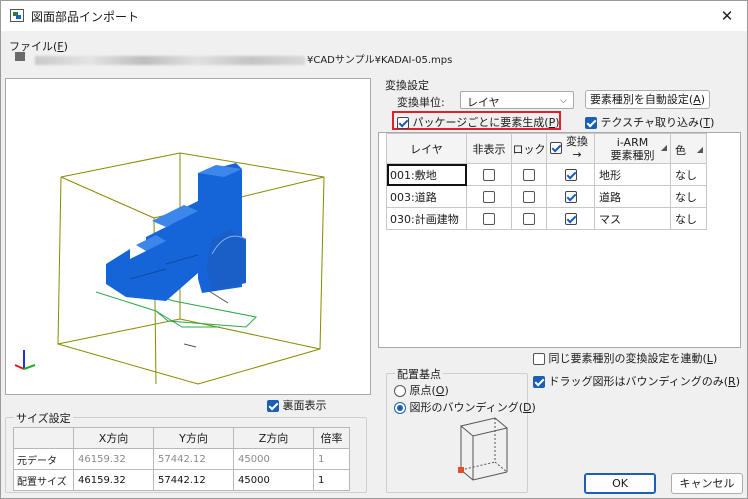 This screenshot has width=748, height=499. What do you see at coordinates (517, 100) in the screenshot?
I see `unit-select: レイヤ ⌵` at bounding box center [517, 100].